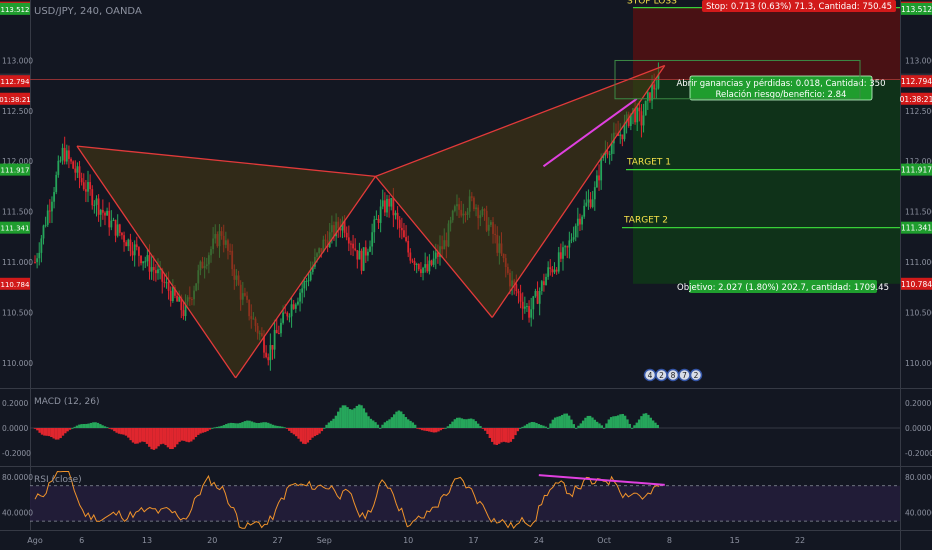 This screenshot has width=932, height=550. What do you see at coordinates (17, 262) in the screenshot?
I see `price-tick-label-left: 111.000` at bounding box center [17, 262].